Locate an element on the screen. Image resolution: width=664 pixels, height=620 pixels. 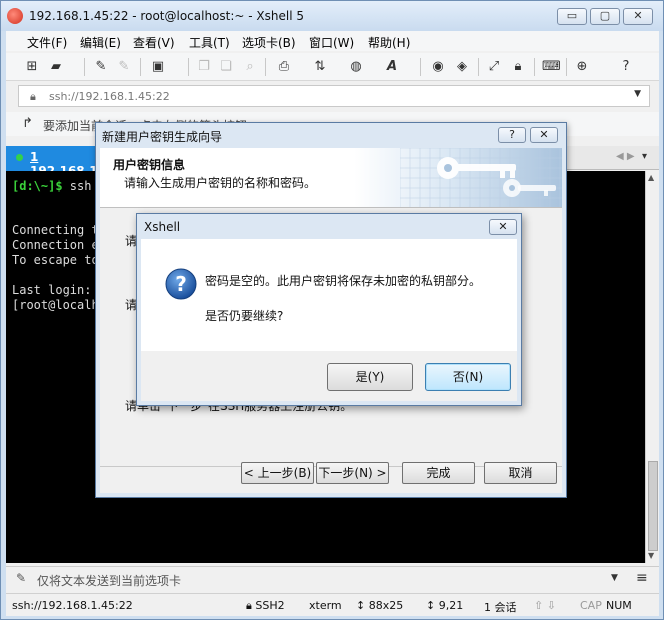
cancel-button: 取消 is located at coordinates (520, 473).